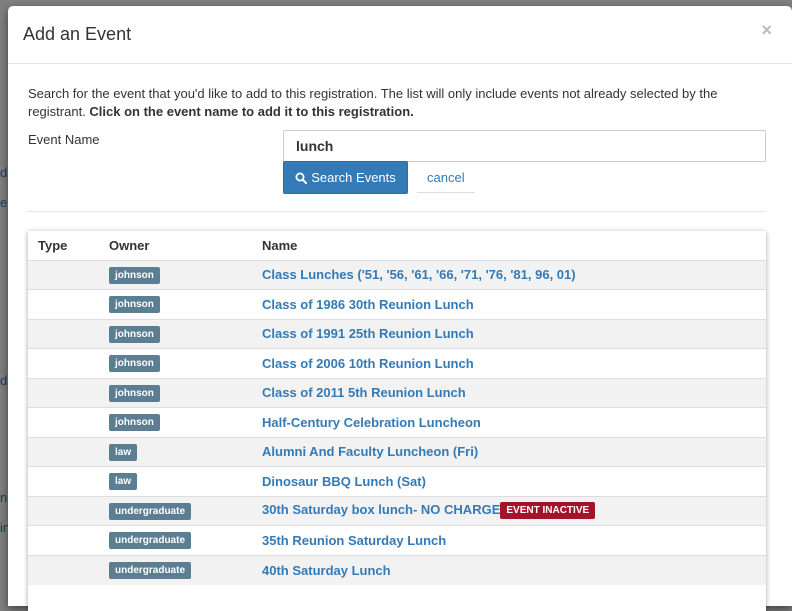 Image resolution: width=792 pixels, height=611 pixels. I want to click on table-row: law Dinosaur BBQ Lunch (Sat), so click(397, 481).